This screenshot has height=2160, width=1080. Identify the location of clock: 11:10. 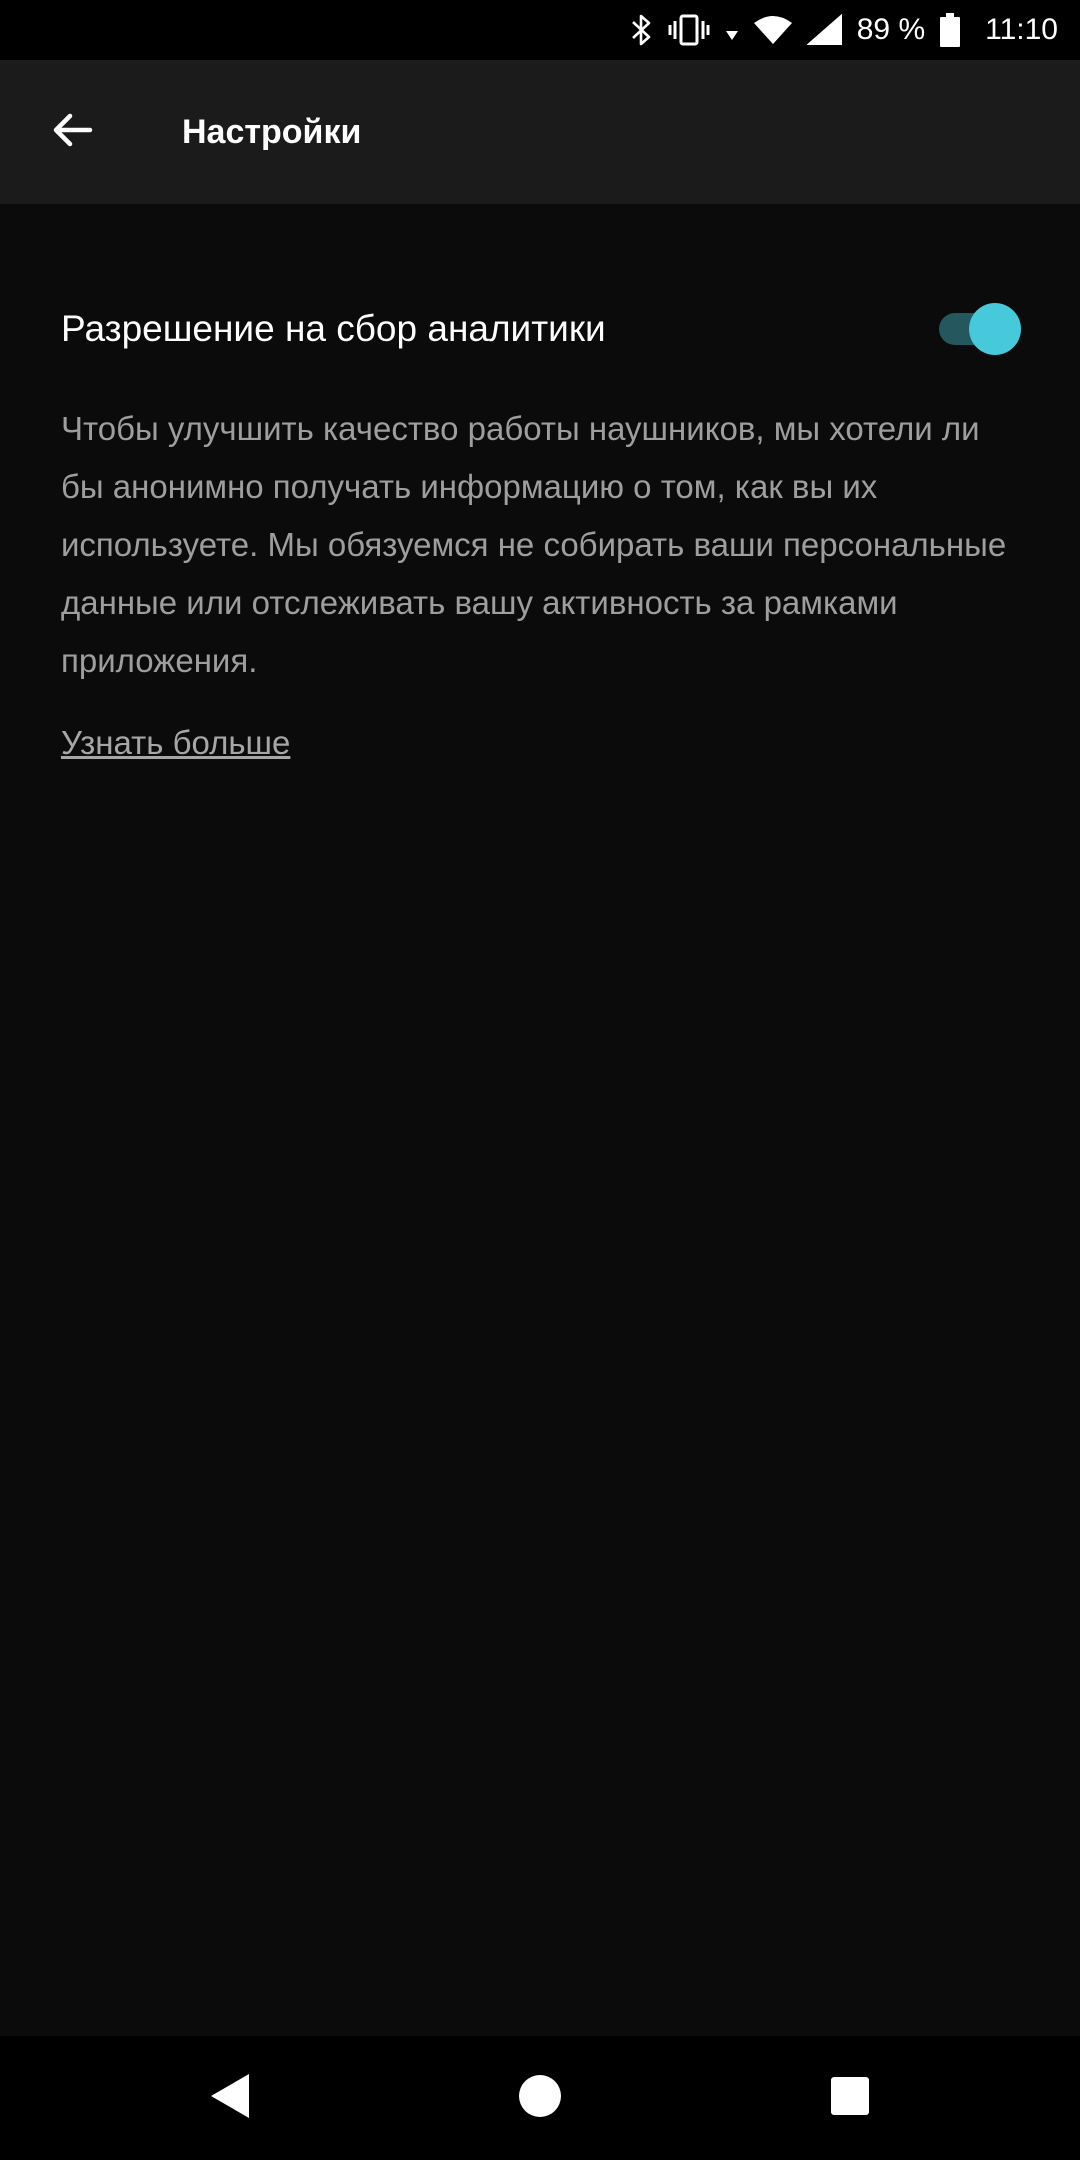
(1021, 29).